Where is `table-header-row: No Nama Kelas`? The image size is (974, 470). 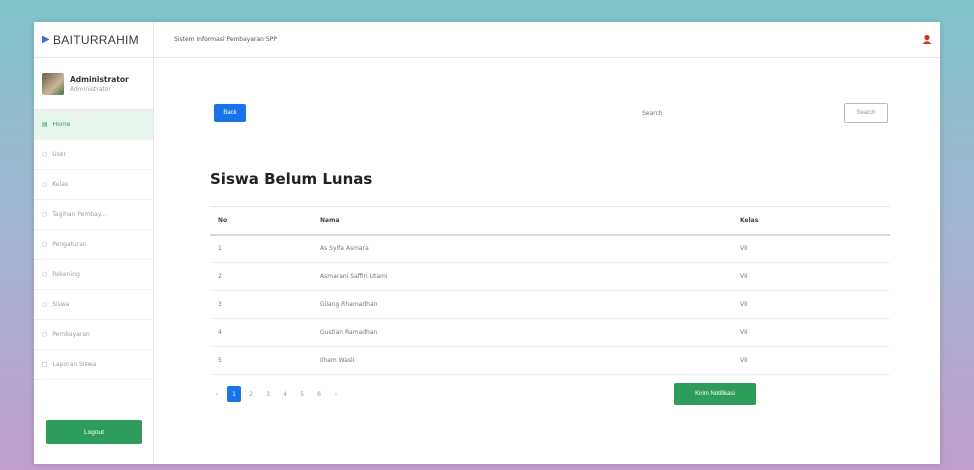
table-header-row: No Nama Kelas is located at coordinates (550, 221).